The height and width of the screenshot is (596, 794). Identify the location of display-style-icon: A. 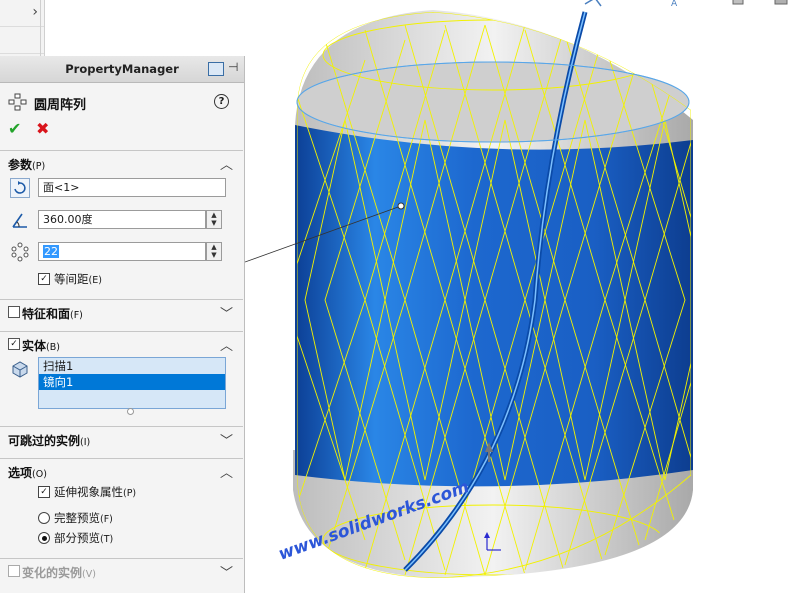
(674, 4).